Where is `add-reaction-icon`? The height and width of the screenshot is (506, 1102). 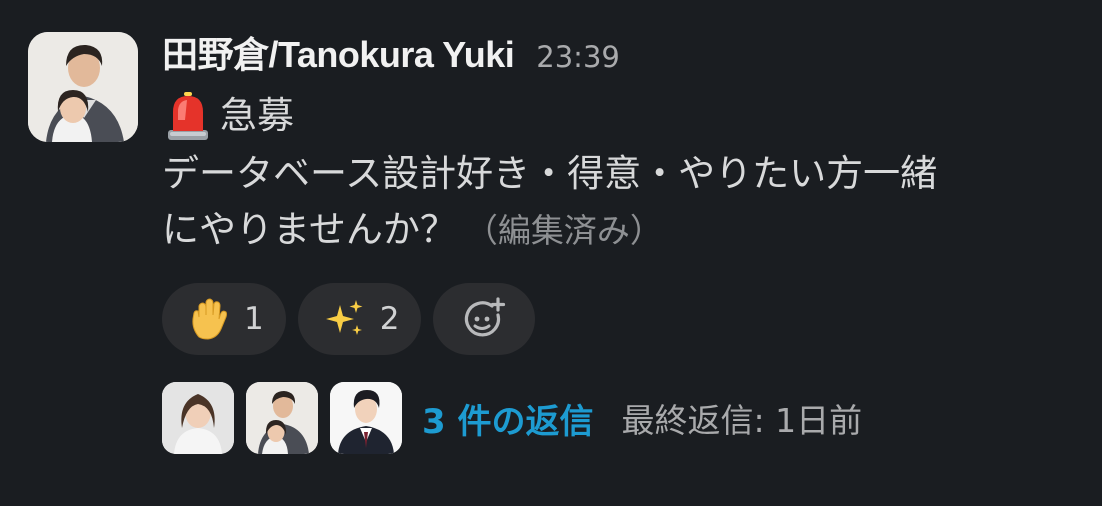
add-reaction-icon is located at coordinates (485, 317).